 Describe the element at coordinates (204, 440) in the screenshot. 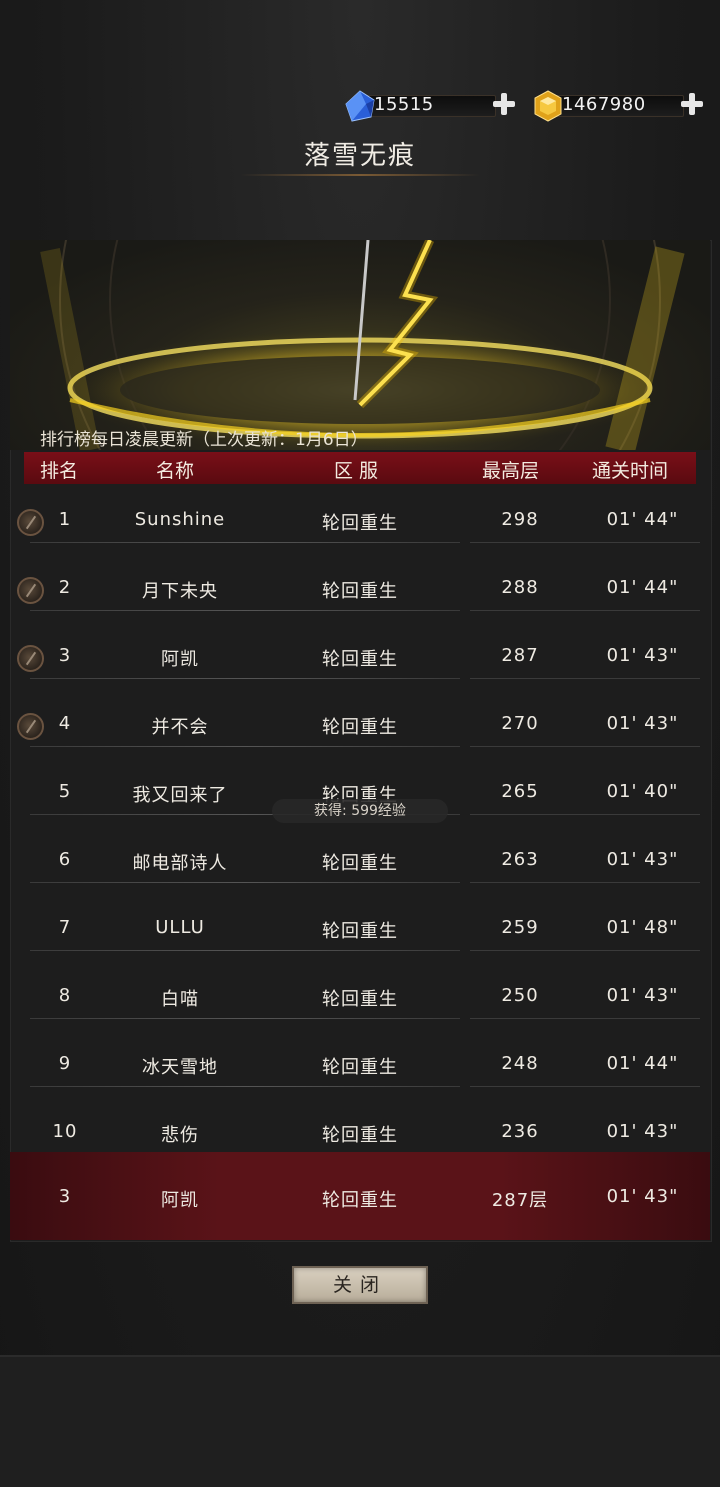

I see `update-note: 排行榜每日凌晨更新（上次更新：1月6日）` at that location.